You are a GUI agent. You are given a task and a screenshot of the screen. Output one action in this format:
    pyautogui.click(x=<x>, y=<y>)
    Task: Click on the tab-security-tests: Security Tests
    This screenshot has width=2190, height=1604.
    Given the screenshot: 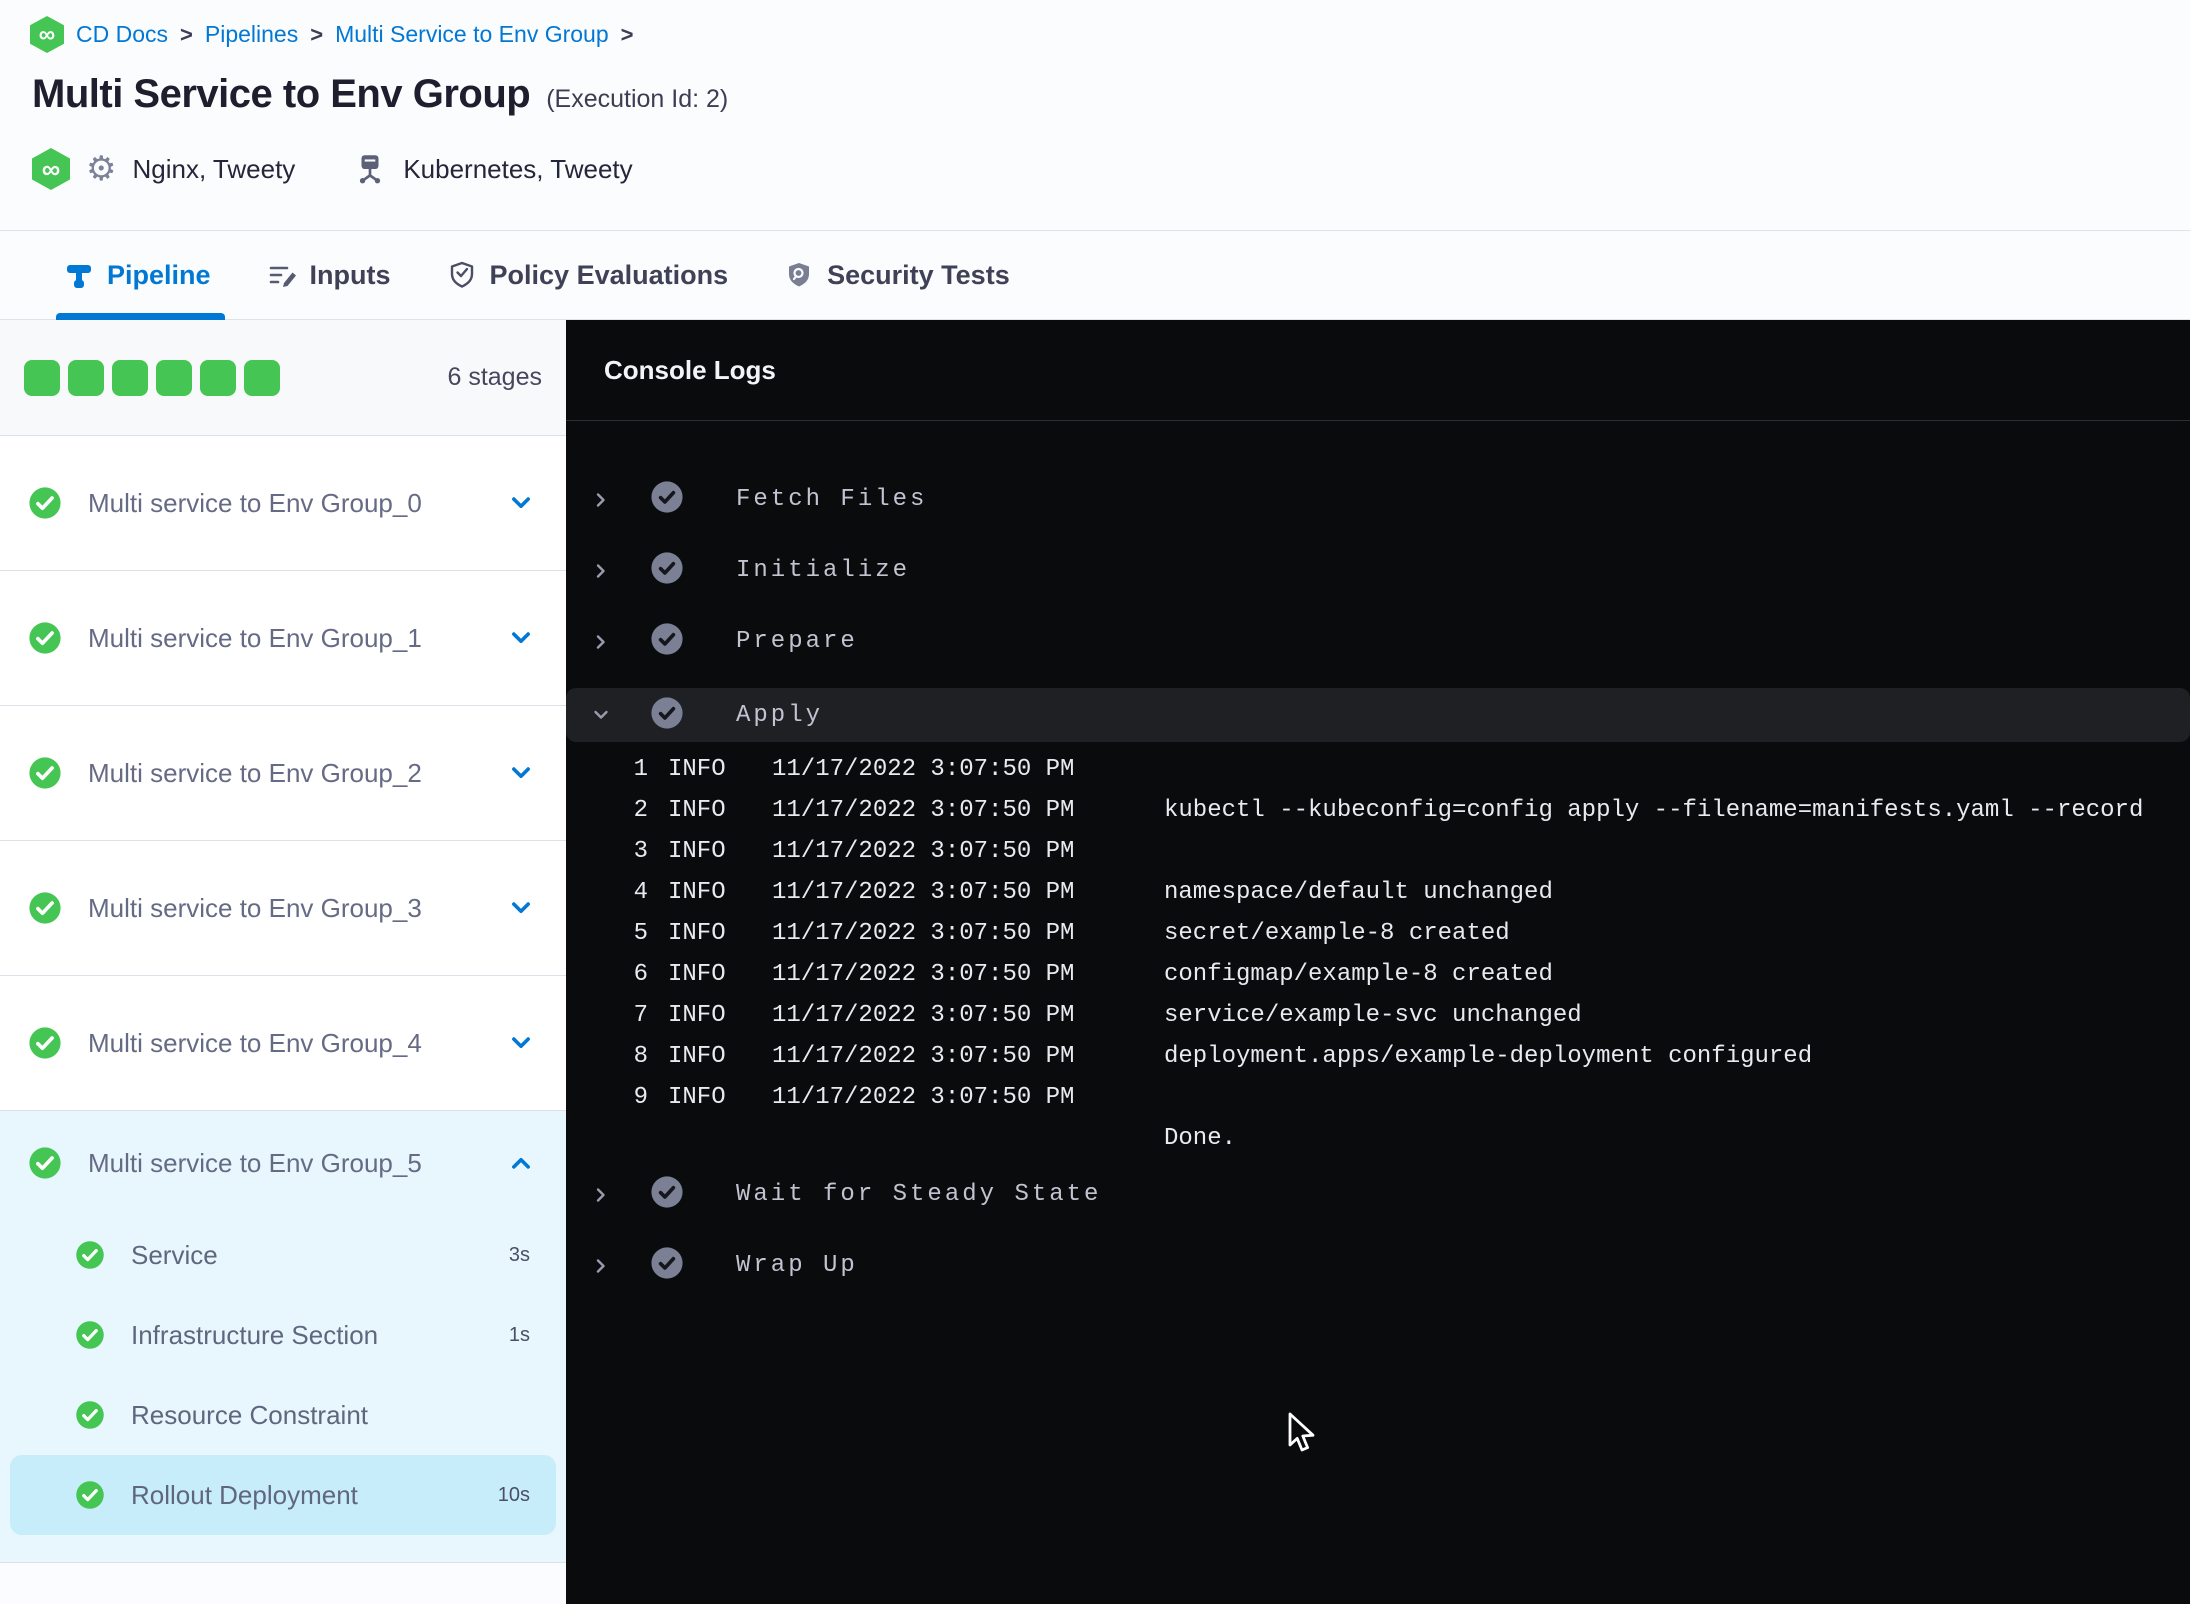 What is the action you would take?
    pyautogui.click(x=897, y=275)
    